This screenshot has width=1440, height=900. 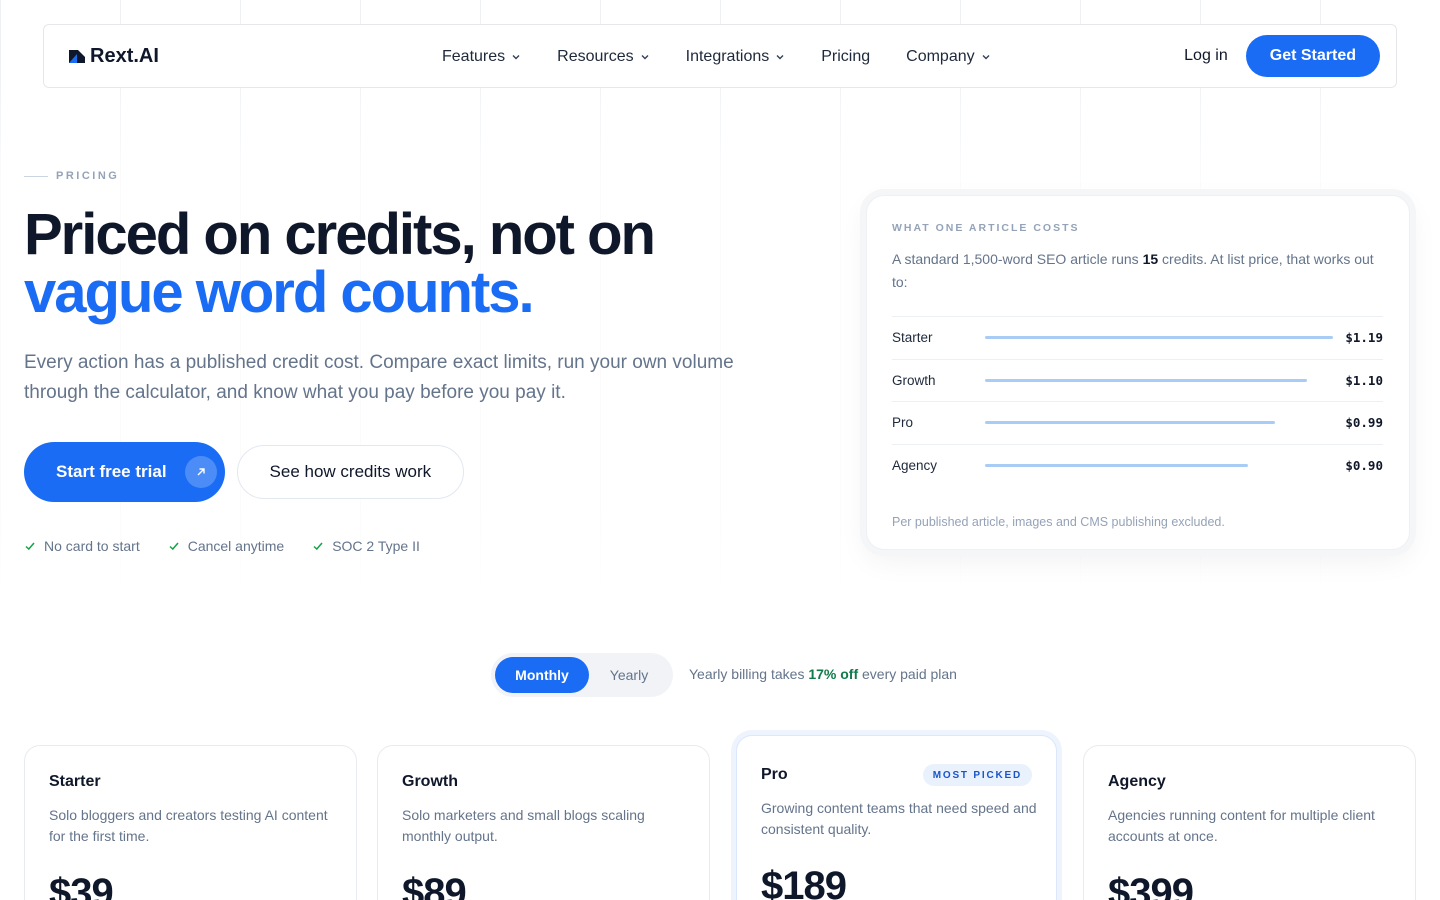 What do you see at coordinates (542, 675) in the screenshot?
I see `billing-option-monthly: Monthly` at bounding box center [542, 675].